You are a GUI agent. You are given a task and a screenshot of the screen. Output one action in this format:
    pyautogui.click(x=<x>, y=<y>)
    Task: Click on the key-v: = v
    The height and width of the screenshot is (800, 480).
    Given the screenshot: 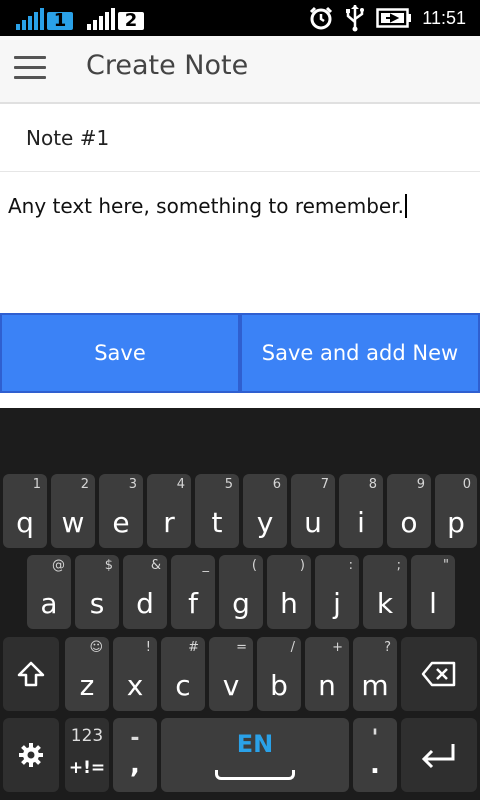 What is the action you would take?
    pyautogui.click(x=231, y=674)
    